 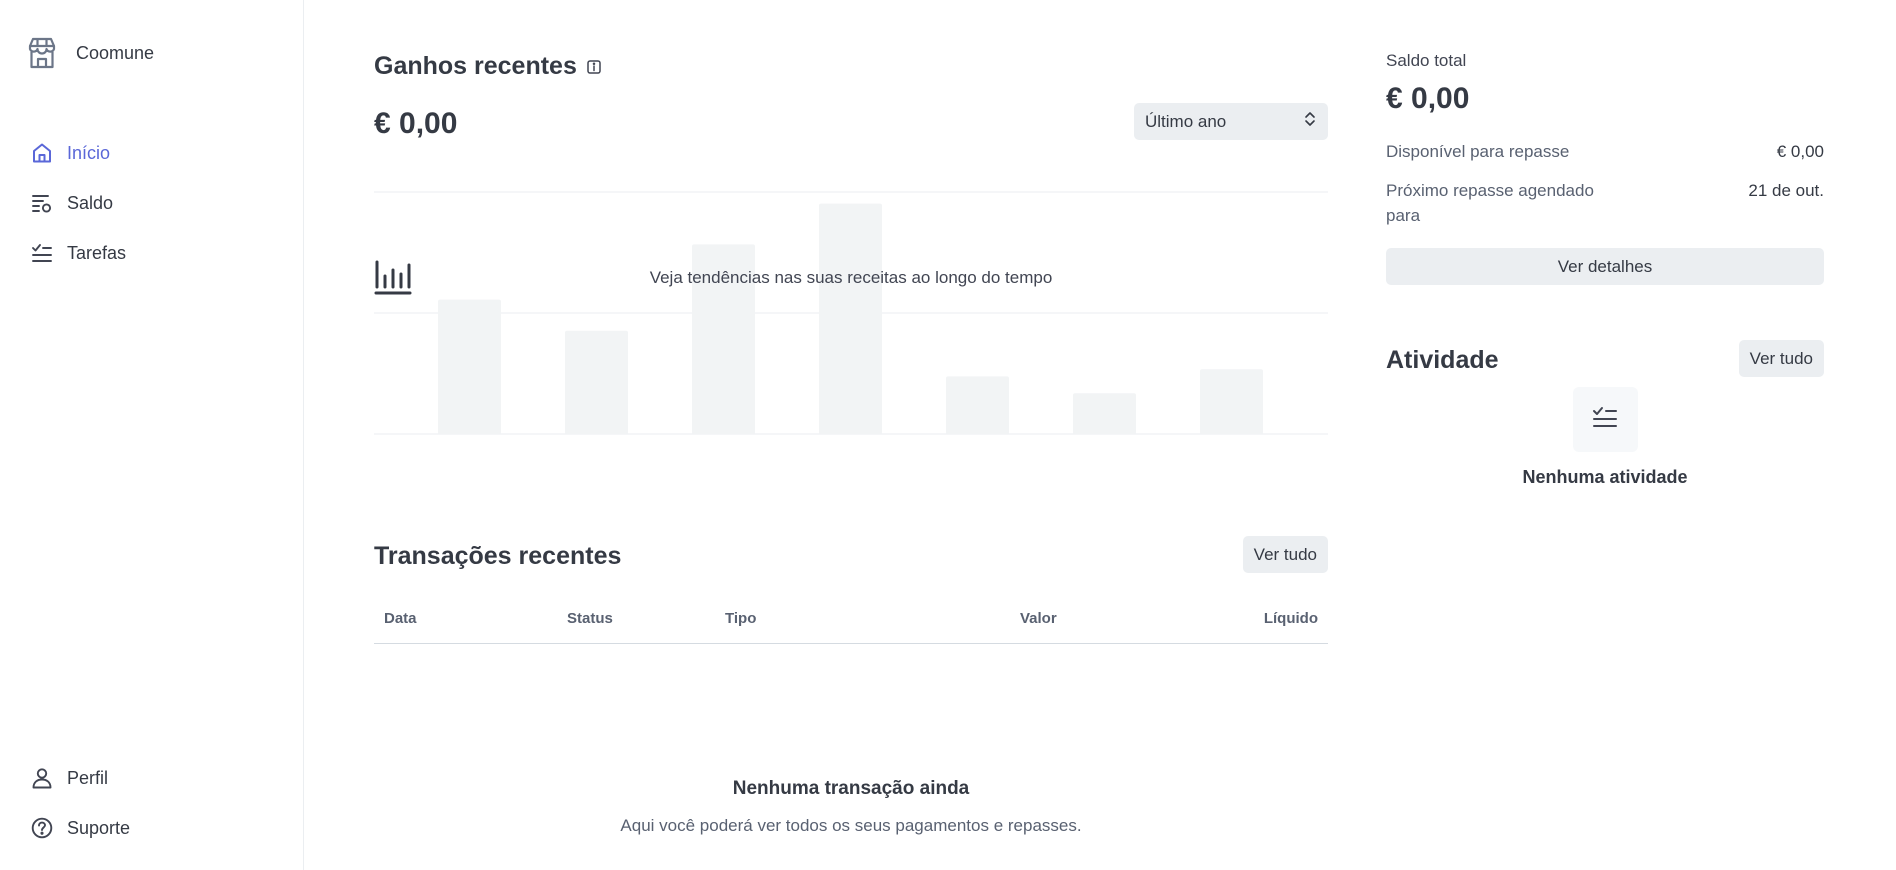 What do you see at coordinates (1310, 121) in the screenshot?
I see `chevron-up-down-icon` at bounding box center [1310, 121].